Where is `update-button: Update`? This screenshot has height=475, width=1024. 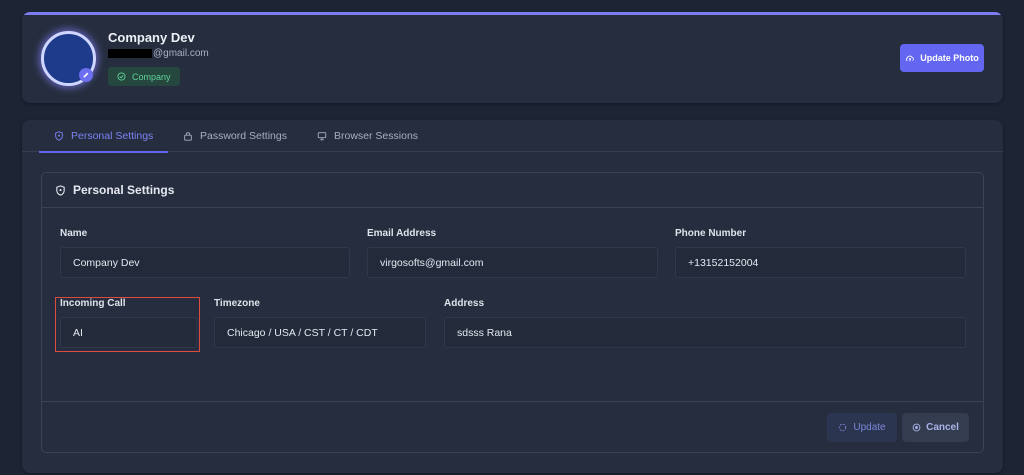
update-button: Update is located at coordinates (862, 427).